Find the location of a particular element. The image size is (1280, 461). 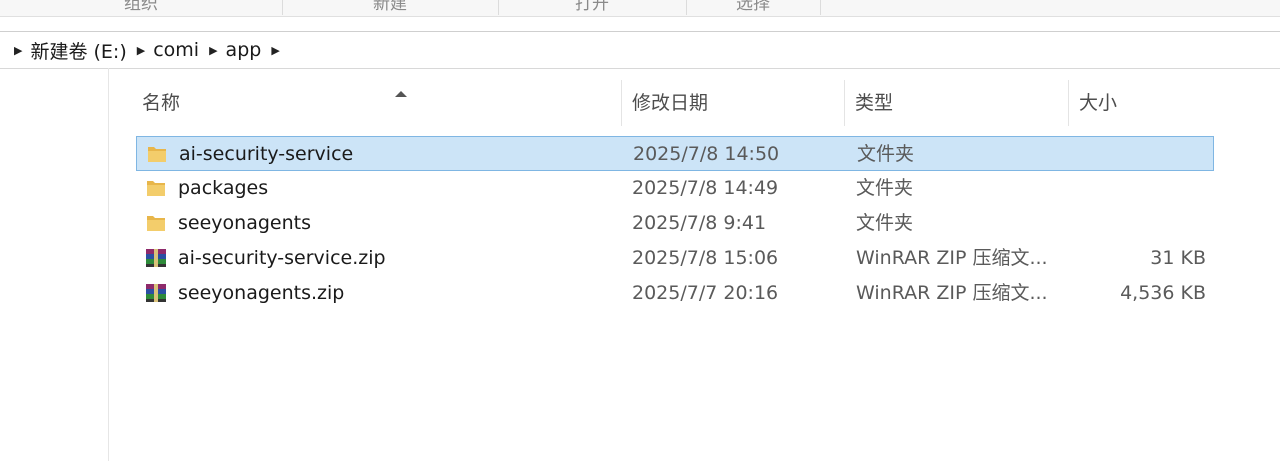

file-name: ai-security-service is located at coordinates (266, 154).